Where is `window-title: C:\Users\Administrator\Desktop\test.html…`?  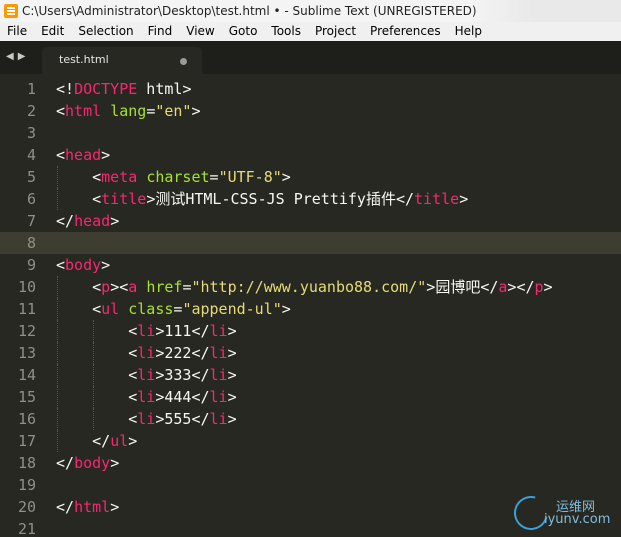 window-title: C:\Users\Administrator\Desktop\test.html… is located at coordinates (249, 11).